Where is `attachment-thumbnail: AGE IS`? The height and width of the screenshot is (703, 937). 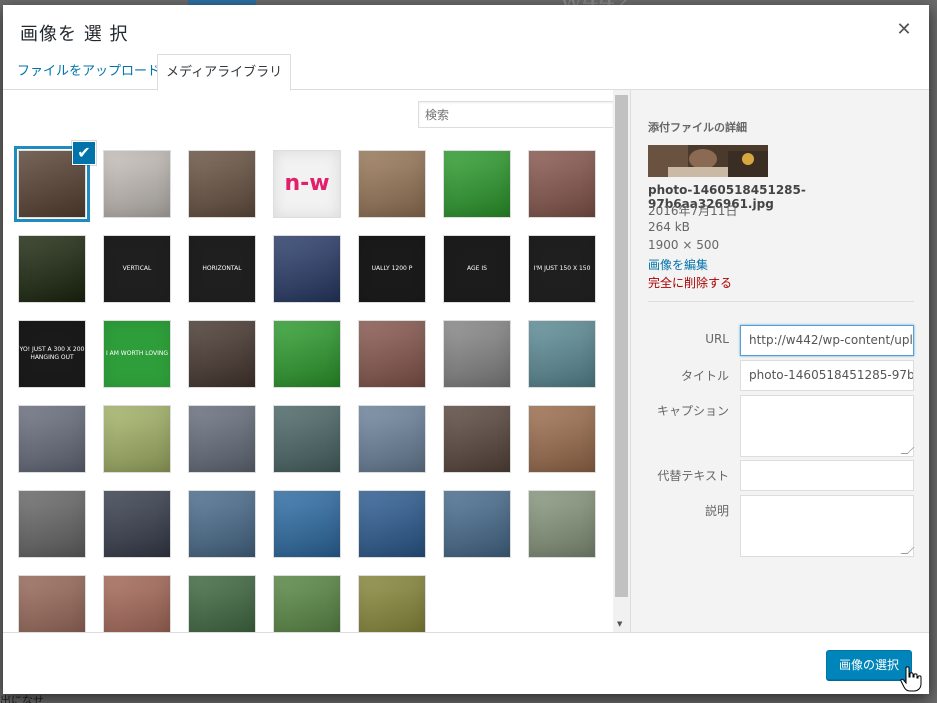
attachment-thumbnail: AGE IS is located at coordinates (477, 269).